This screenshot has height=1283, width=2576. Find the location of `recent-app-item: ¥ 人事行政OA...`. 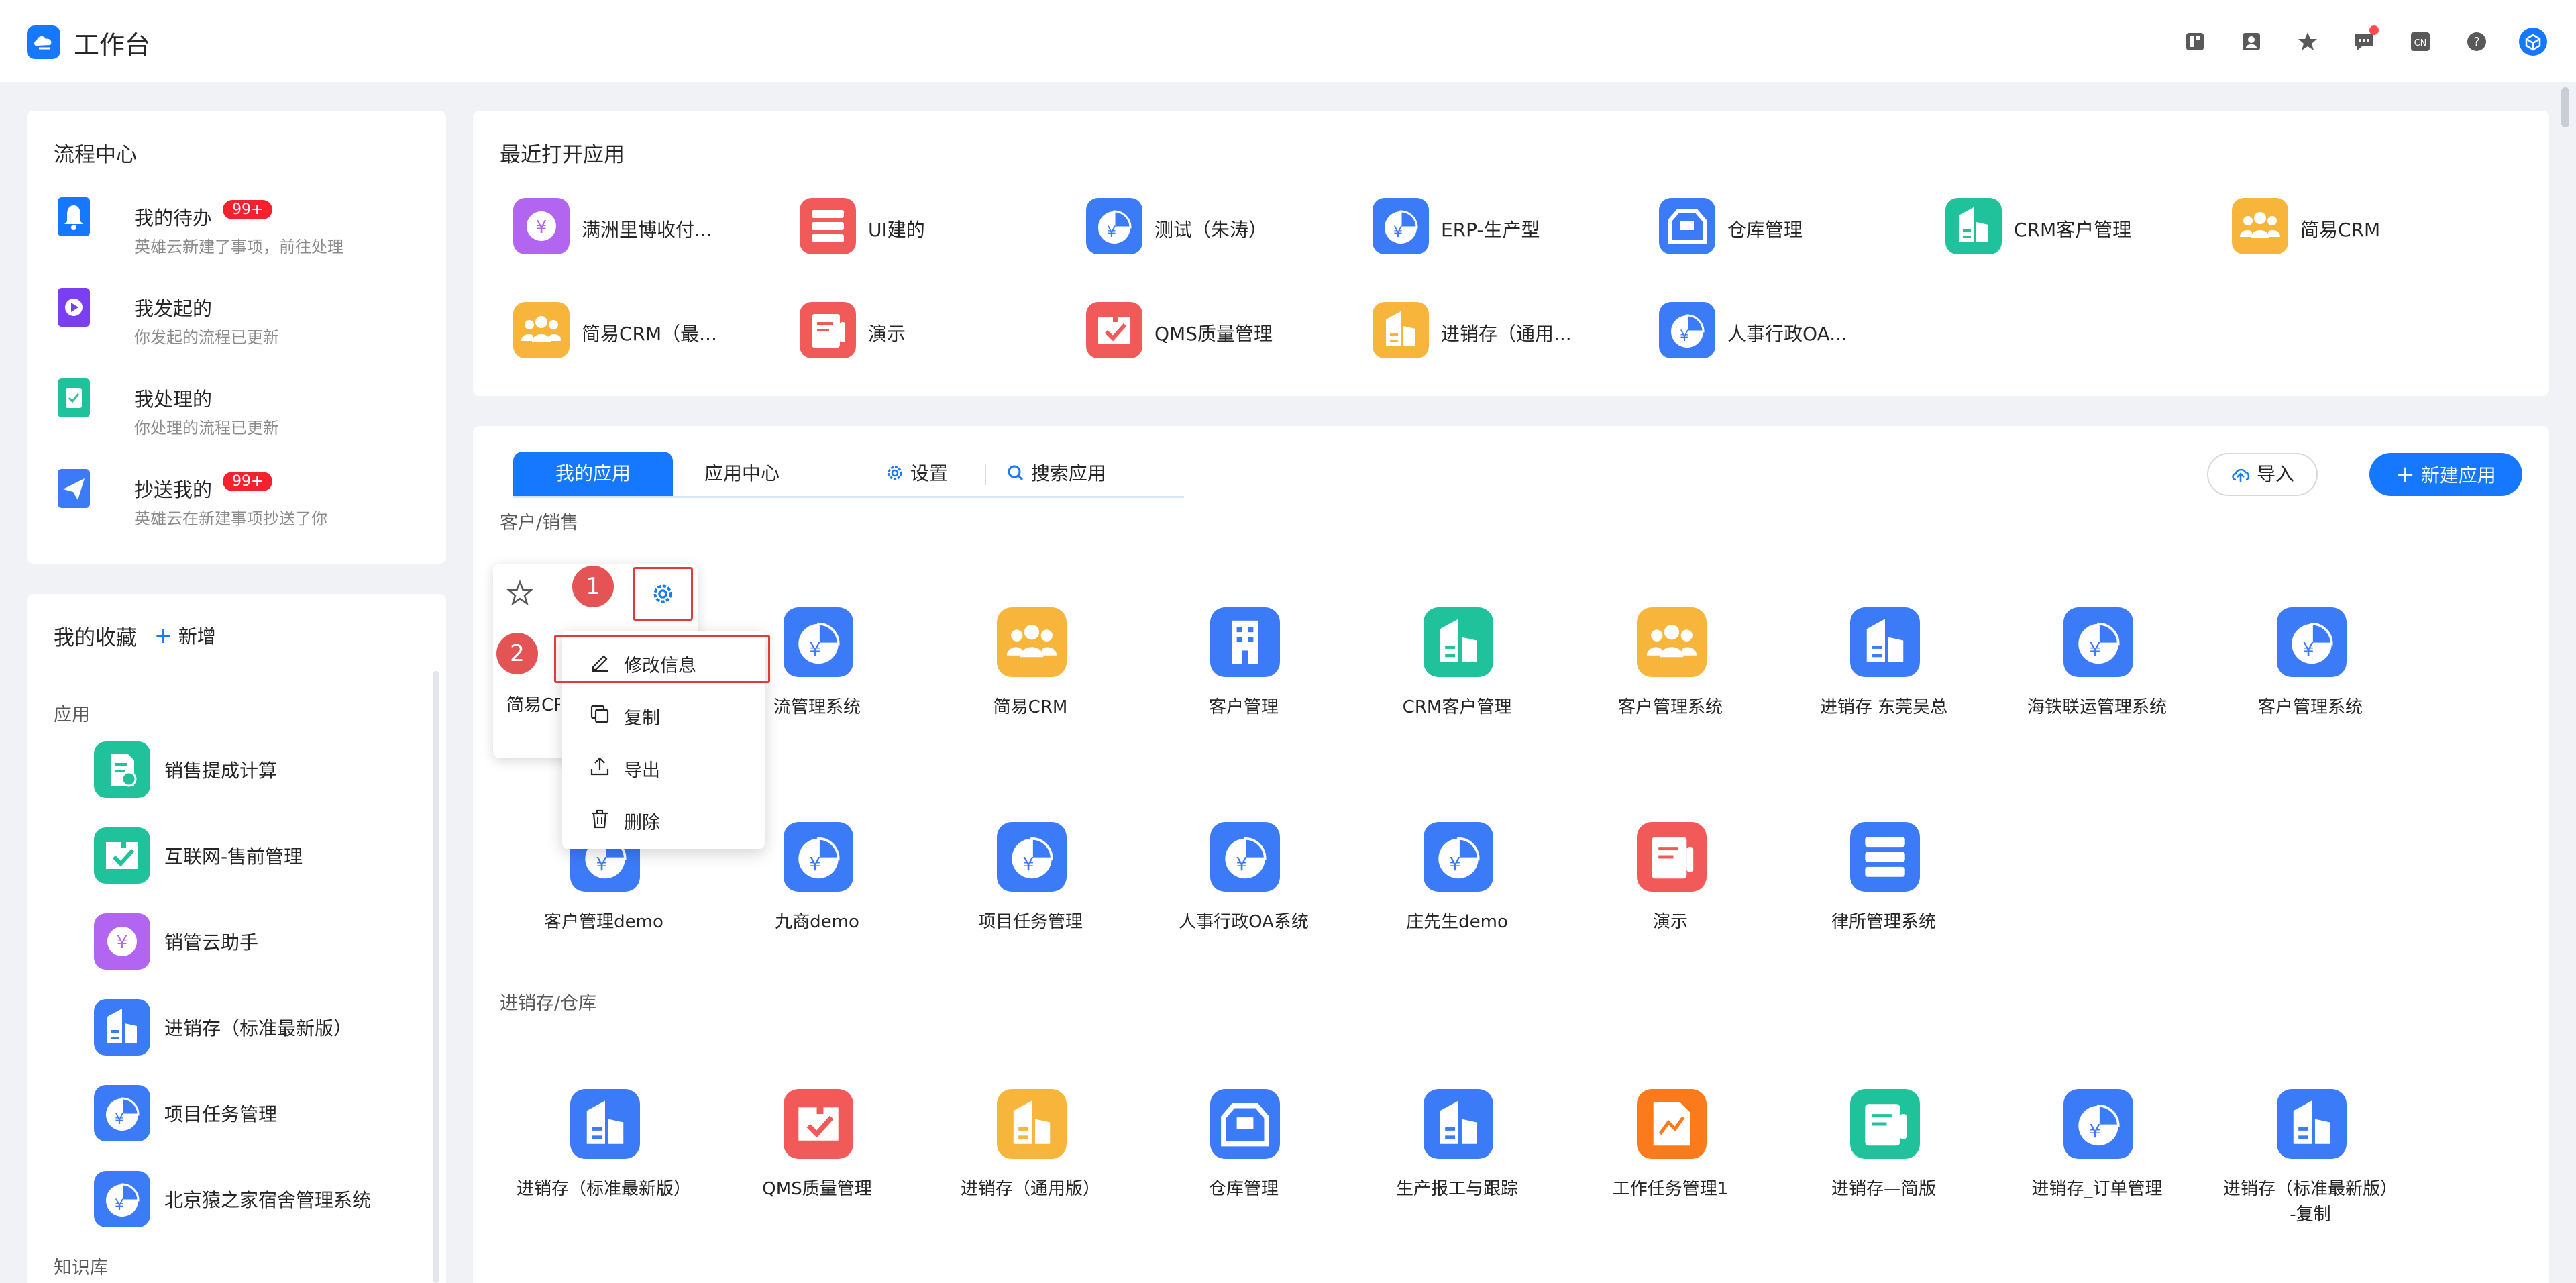

recent-app-item: ¥ 人事行政OA... is located at coordinates (1793, 332).